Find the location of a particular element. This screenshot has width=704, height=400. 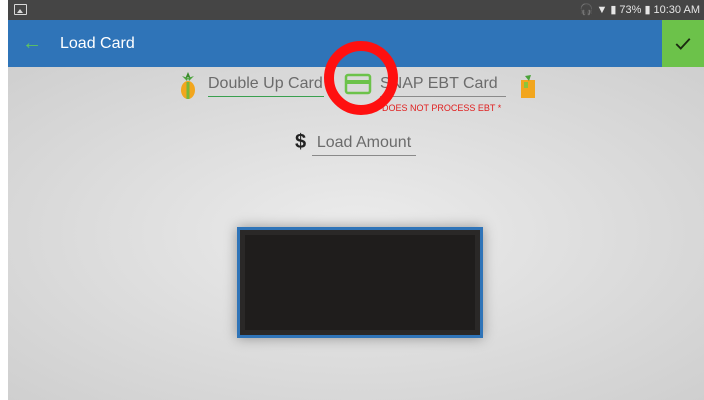

confirm-button is located at coordinates (683, 43).